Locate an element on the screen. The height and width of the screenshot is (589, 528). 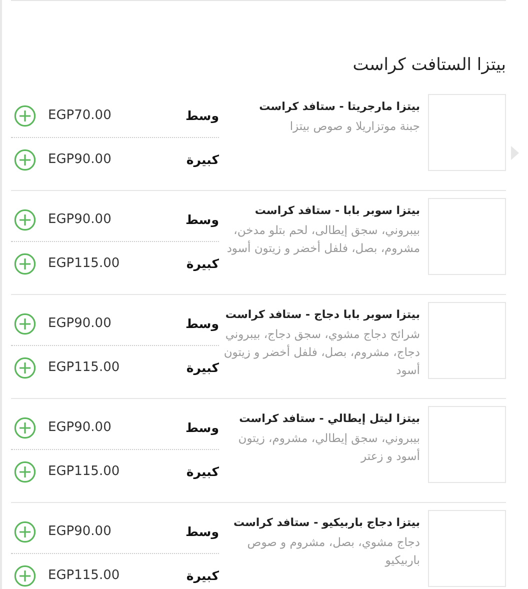
section-title: بيتزا الستافت كراست is located at coordinates (429, 65).